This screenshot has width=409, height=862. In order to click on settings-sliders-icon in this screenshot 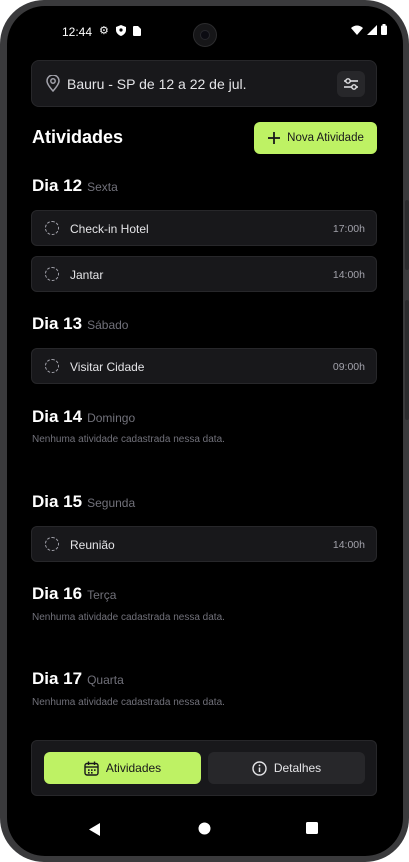, I will do `click(351, 84)`.